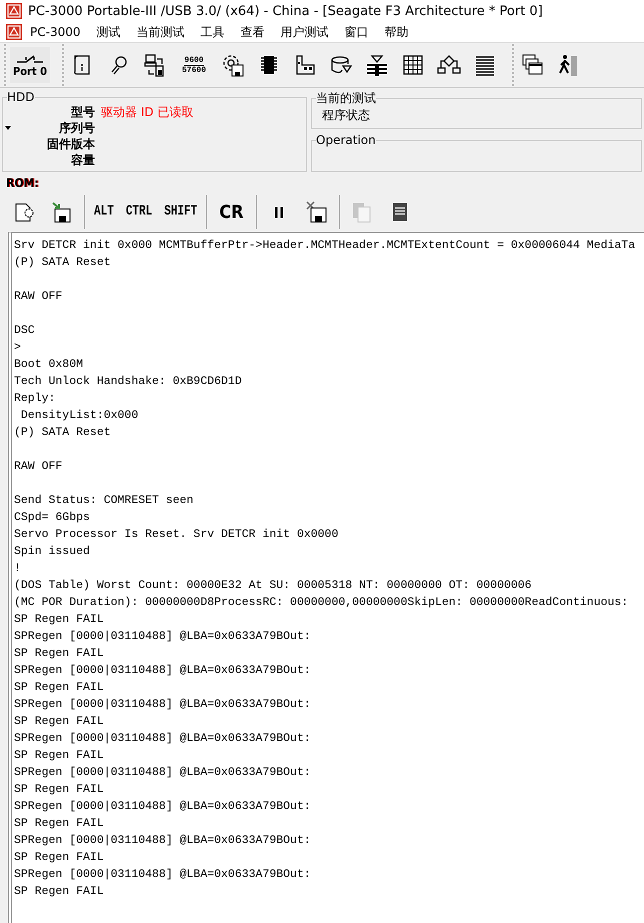 Image resolution: width=644 pixels, height=923 pixels. I want to click on field-label: 容量, so click(82, 160).